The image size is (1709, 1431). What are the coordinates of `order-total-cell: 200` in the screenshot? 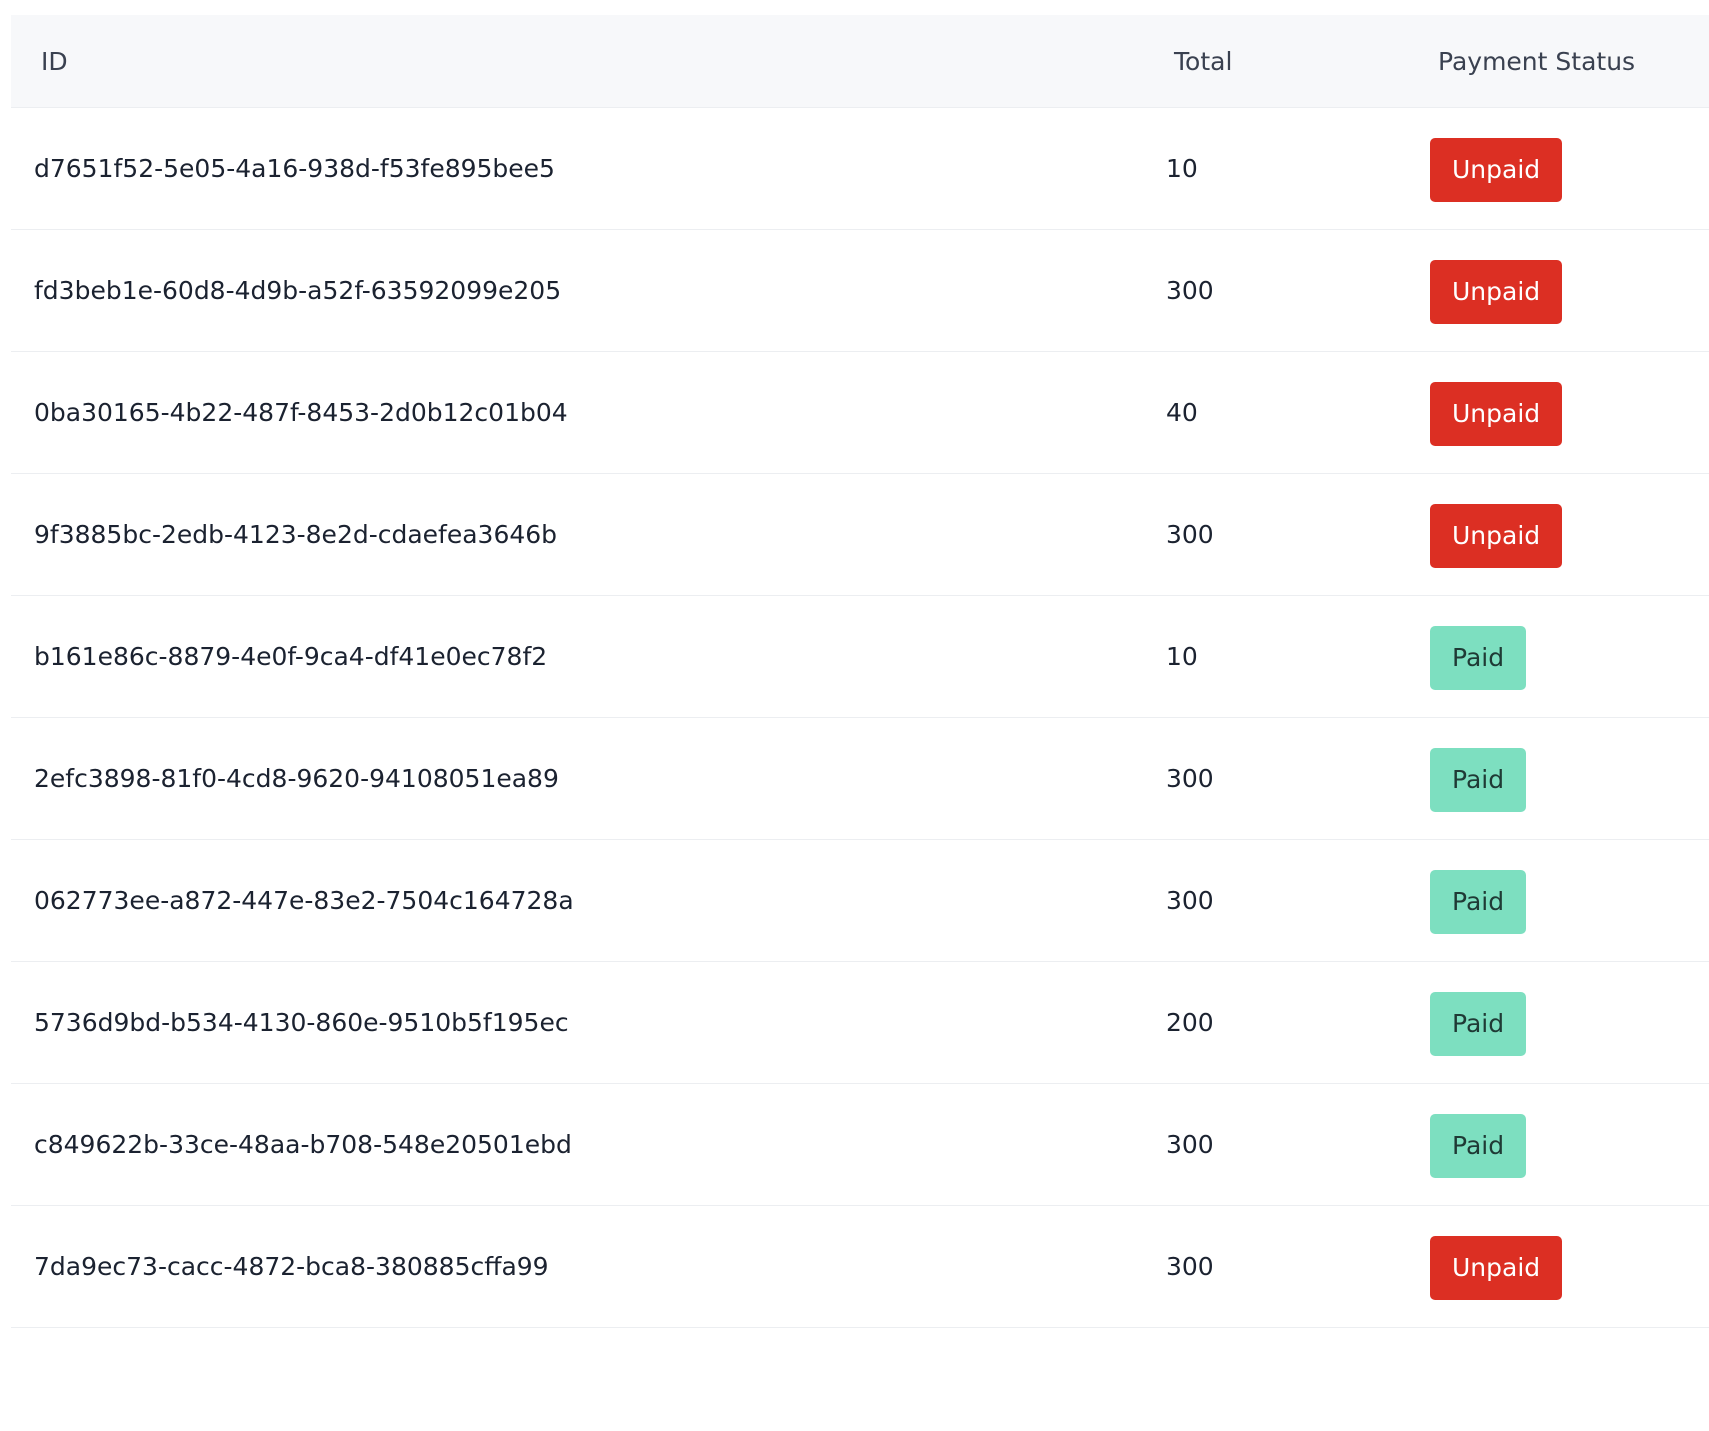 It's located at (1190, 1022).